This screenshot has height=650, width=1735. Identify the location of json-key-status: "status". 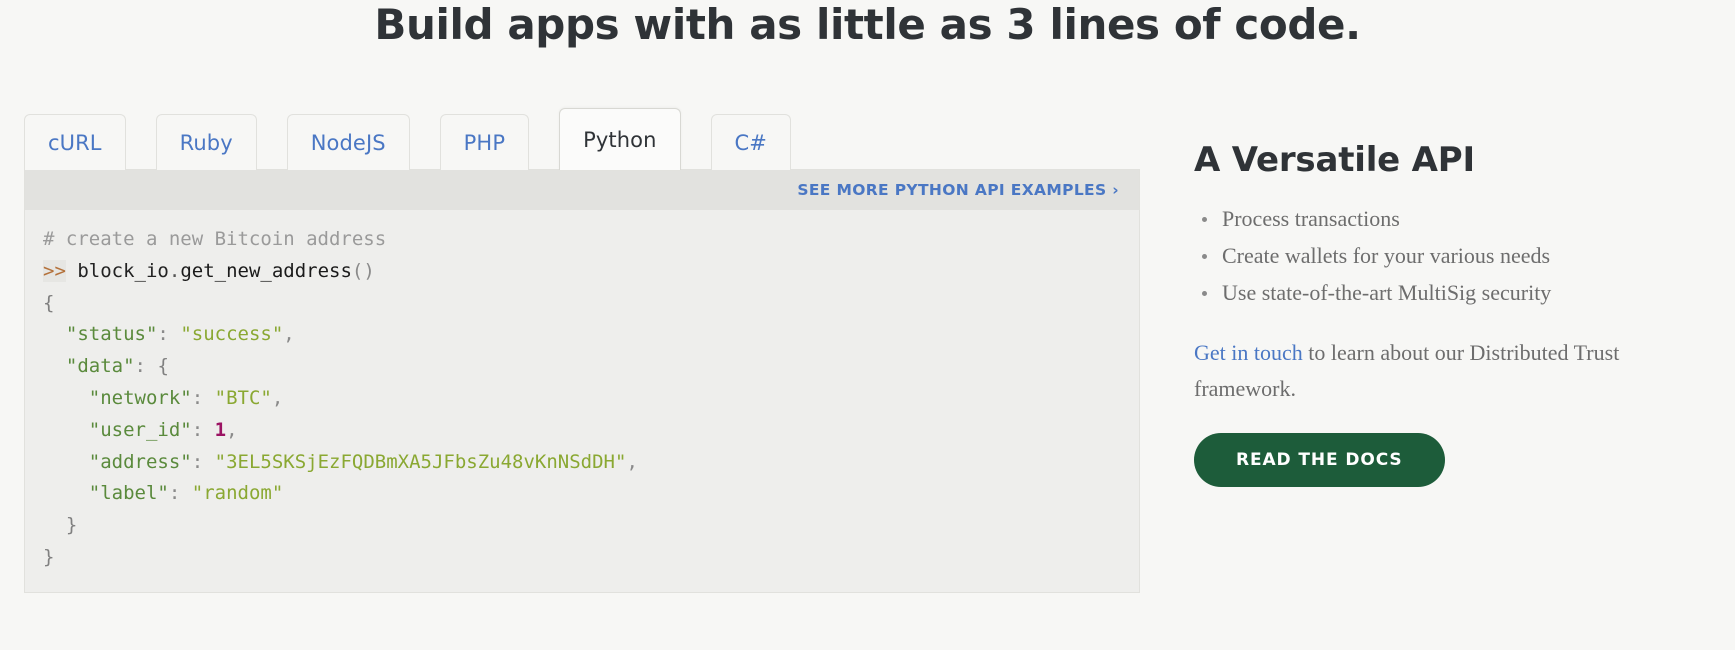
(111, 334).